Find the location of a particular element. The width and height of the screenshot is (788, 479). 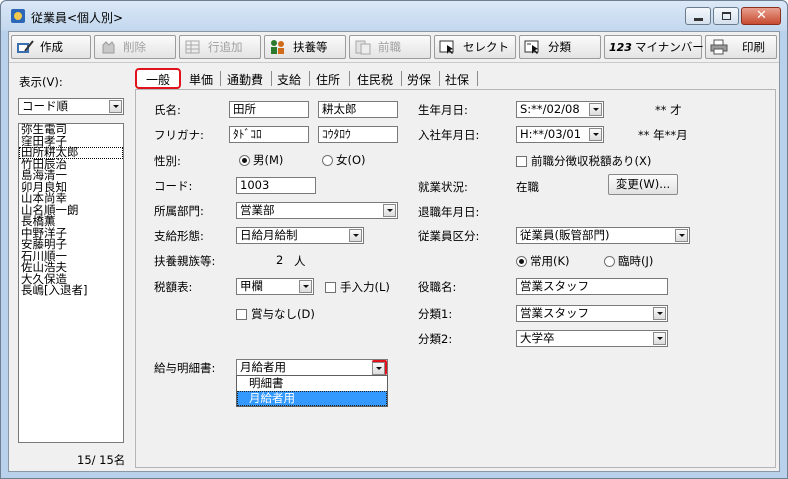

add-row-grid-icon is located at coordinates (193, 47).